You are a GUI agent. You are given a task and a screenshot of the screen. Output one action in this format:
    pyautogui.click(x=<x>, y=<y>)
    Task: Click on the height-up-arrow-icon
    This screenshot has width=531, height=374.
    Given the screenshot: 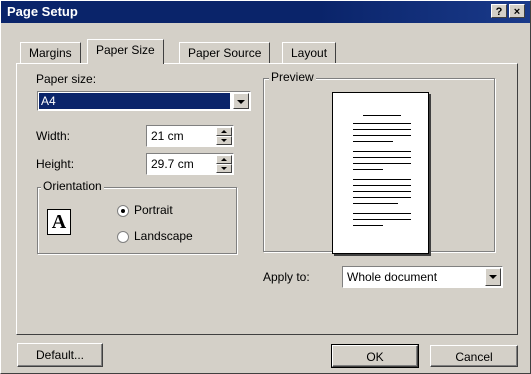 What is the action you would take?
    pyautogui.click(x=224, y=159)
    